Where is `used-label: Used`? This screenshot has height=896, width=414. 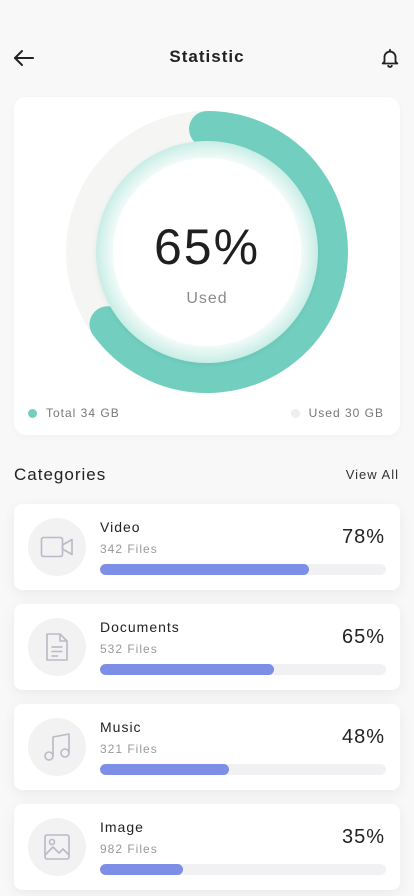 used-label: Used is located at coordinates (207, 298).